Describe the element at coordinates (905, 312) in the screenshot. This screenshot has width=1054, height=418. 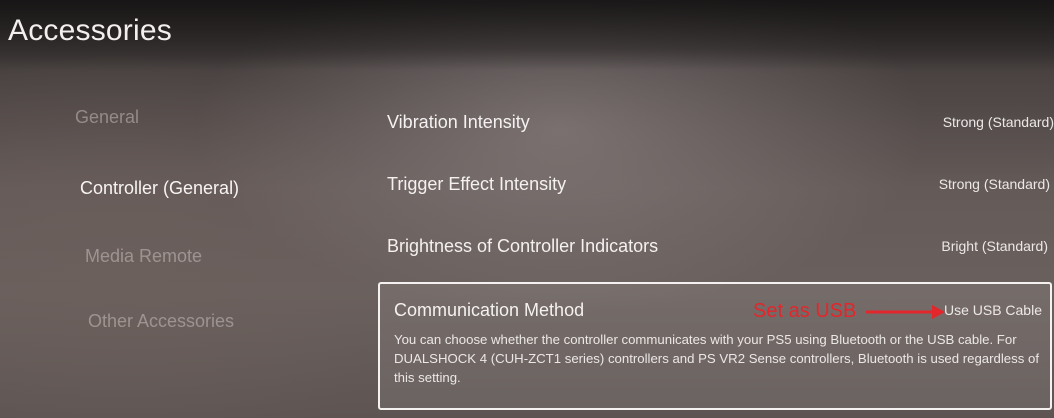
I see `red-arrow-icon` at that location.